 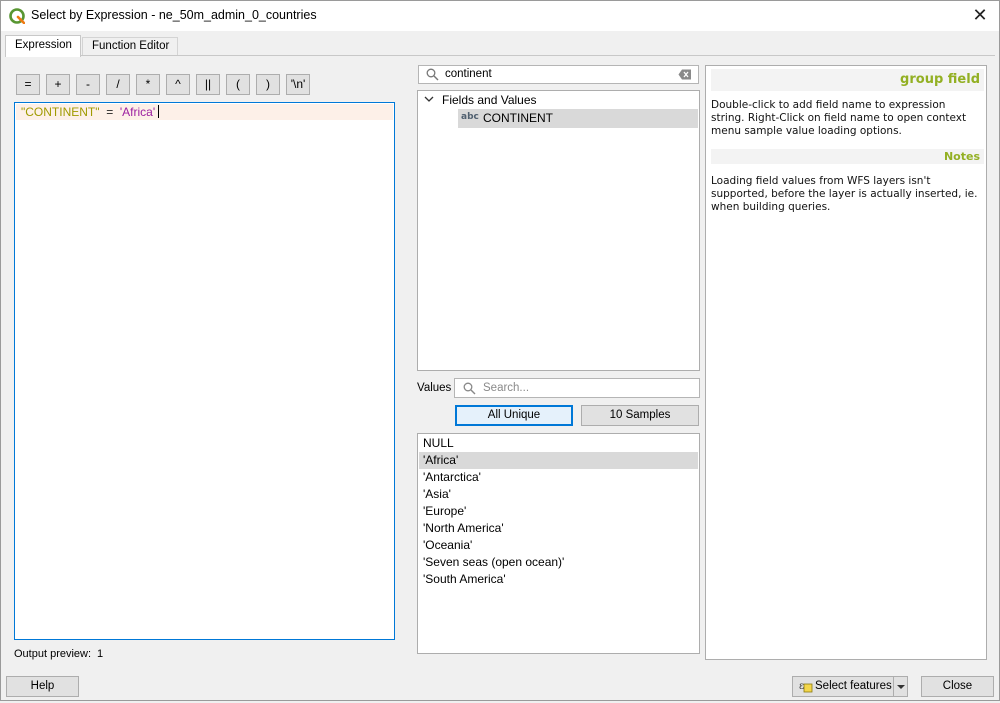 I want to click on function-tree: Fields and Values abc CONTINENT, so click(x=558, y=230).